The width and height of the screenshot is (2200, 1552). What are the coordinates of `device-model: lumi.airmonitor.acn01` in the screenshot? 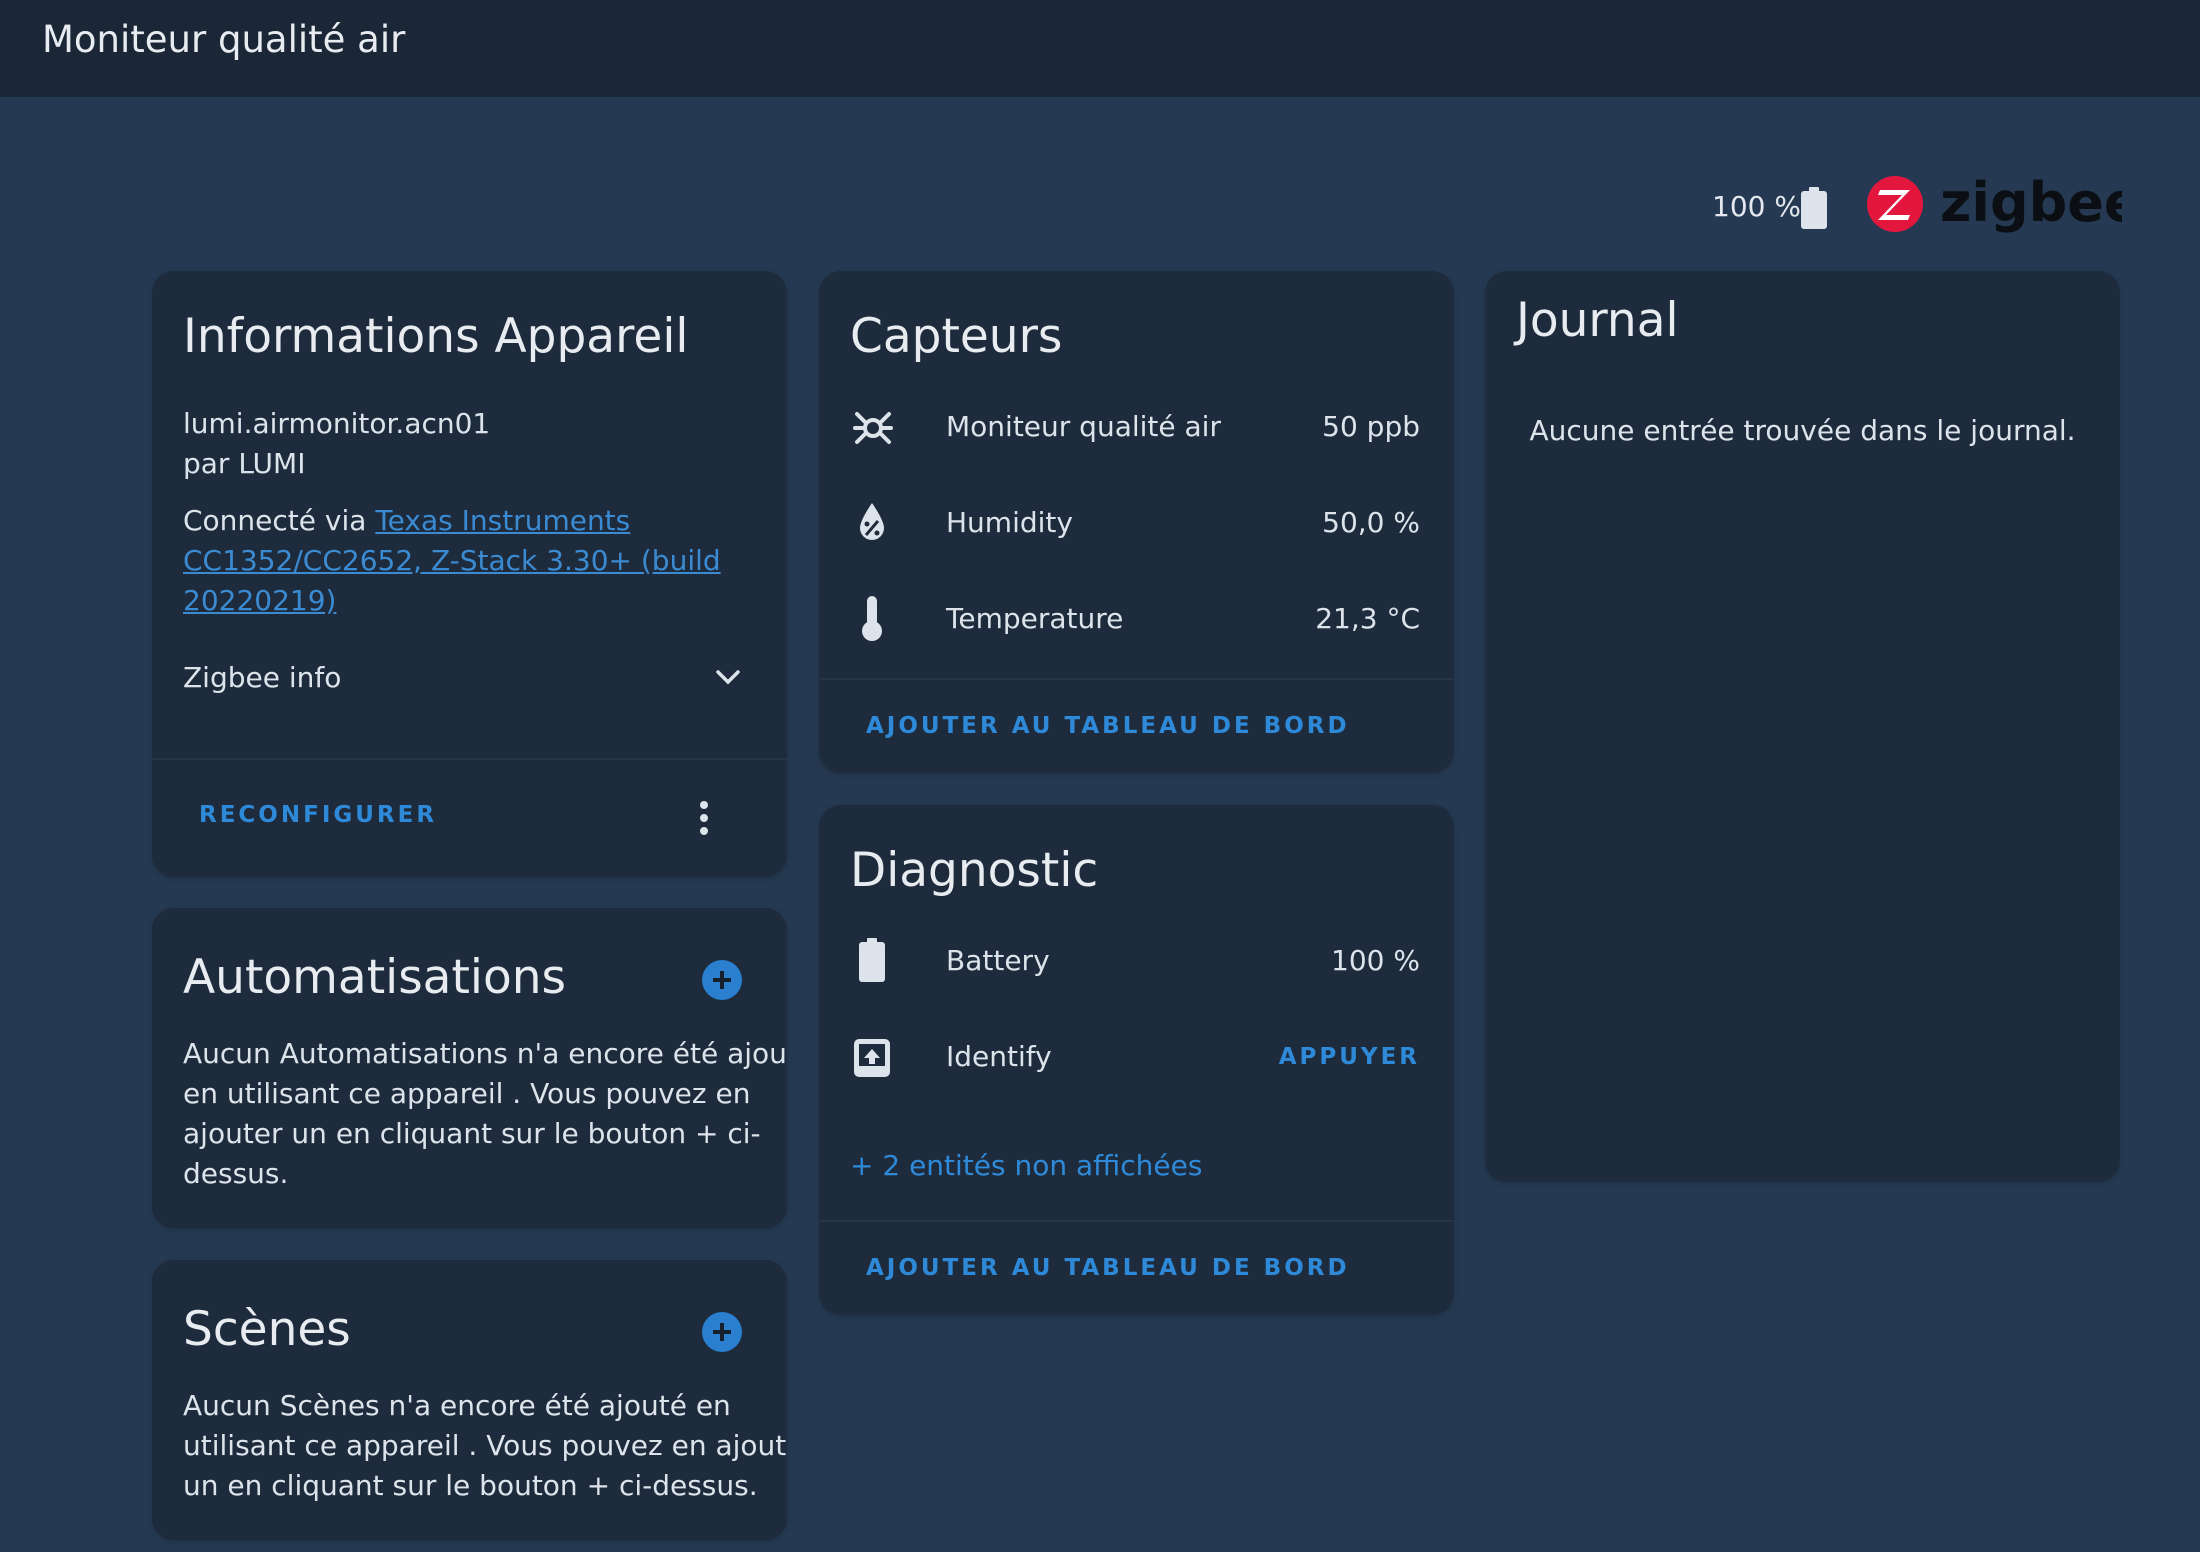 It's located at (337, 423).